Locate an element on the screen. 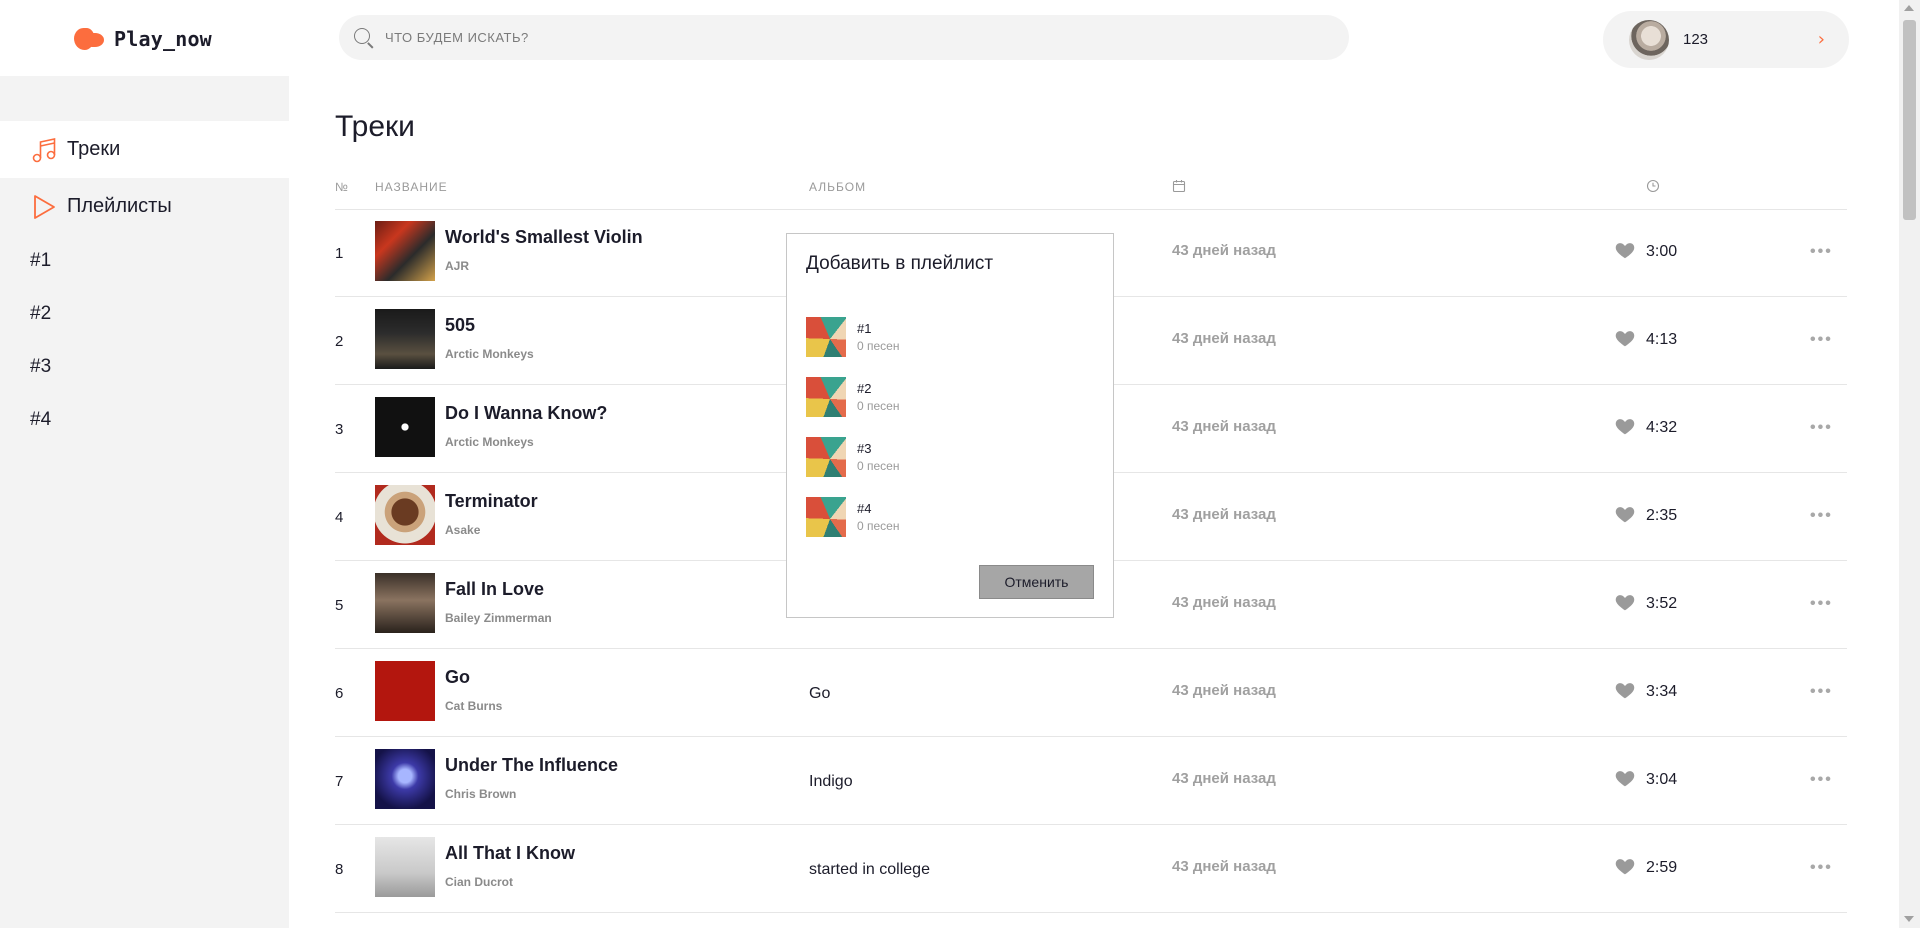 Image resolution: width=1920 pixels, height=928 pixels. dialog-playlist-item: #1 0 песен is located at coordinates (951, 338).